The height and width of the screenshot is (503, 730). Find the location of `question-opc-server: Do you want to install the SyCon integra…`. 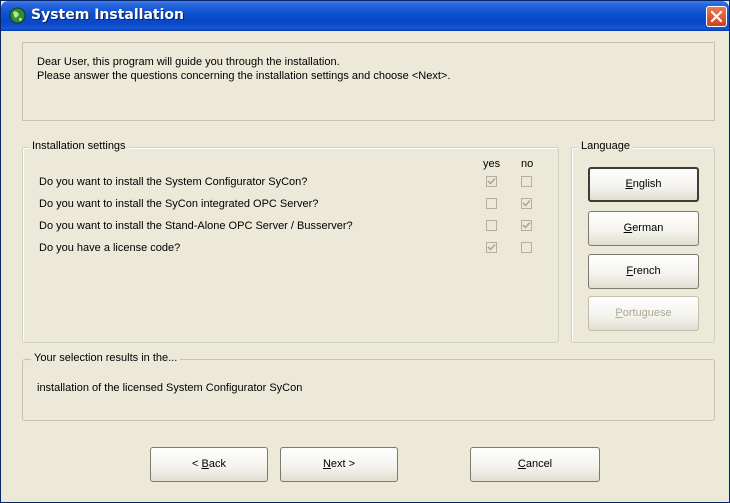

question-opc-server: Do you want to install the SyCon integra… is located at coordinates (179, 204).